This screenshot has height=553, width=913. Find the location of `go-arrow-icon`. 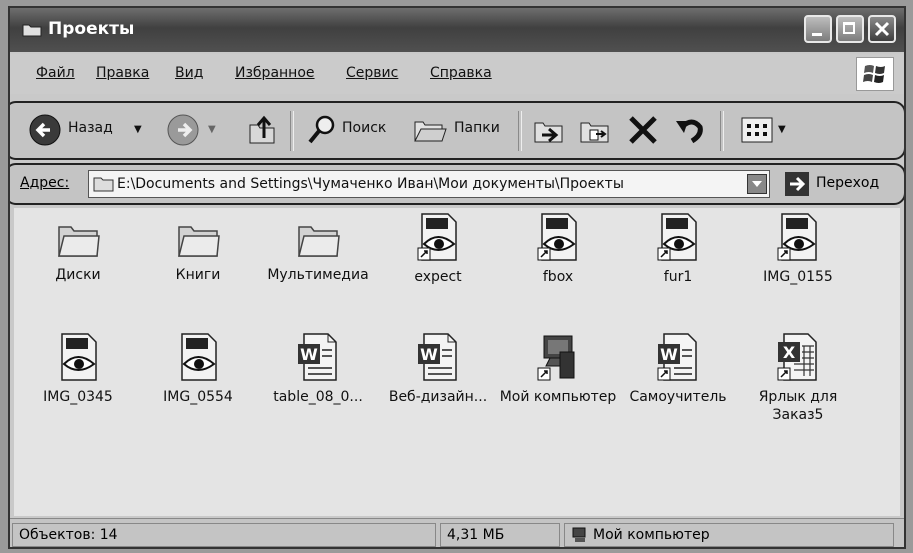

go-arrow-icon is located at coordinates (797, 184).